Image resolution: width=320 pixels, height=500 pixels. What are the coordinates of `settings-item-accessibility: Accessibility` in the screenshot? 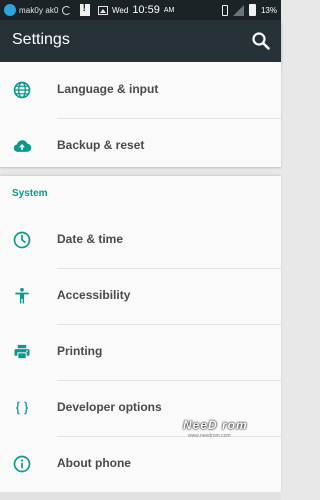 It's located at (140, 296).